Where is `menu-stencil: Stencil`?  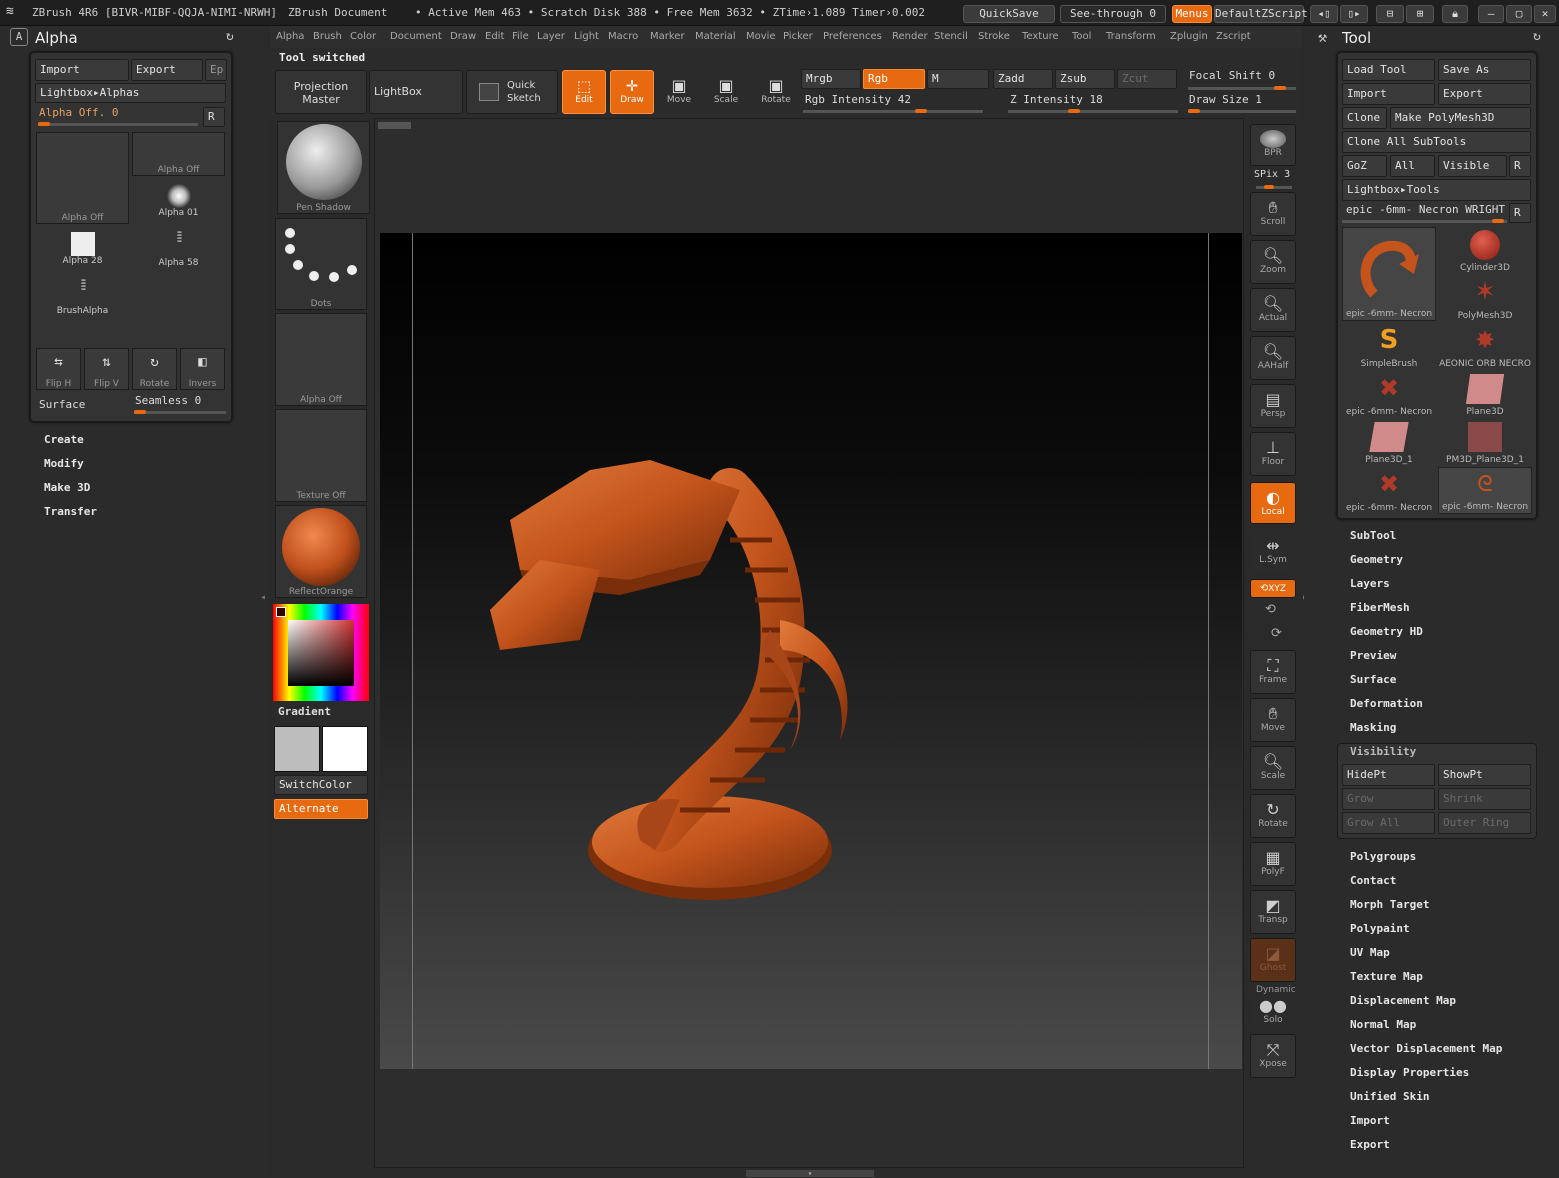
menu-stencil: Stencil is located at coordinates (951, 36).